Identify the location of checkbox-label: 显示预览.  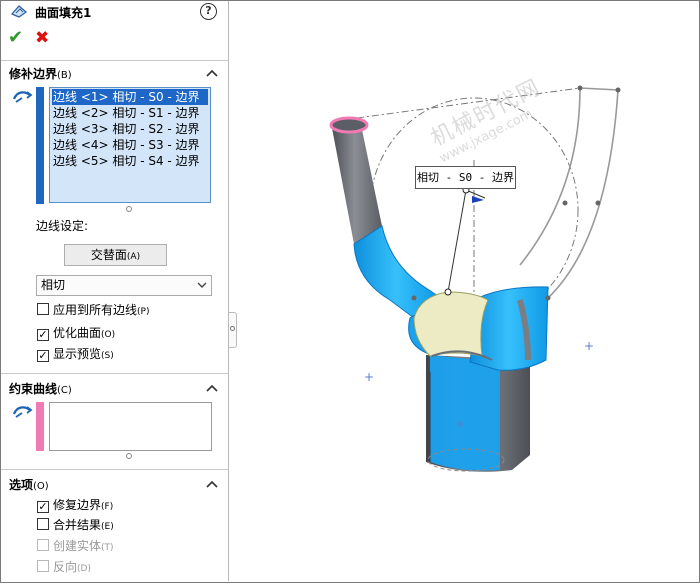
(77, 354).